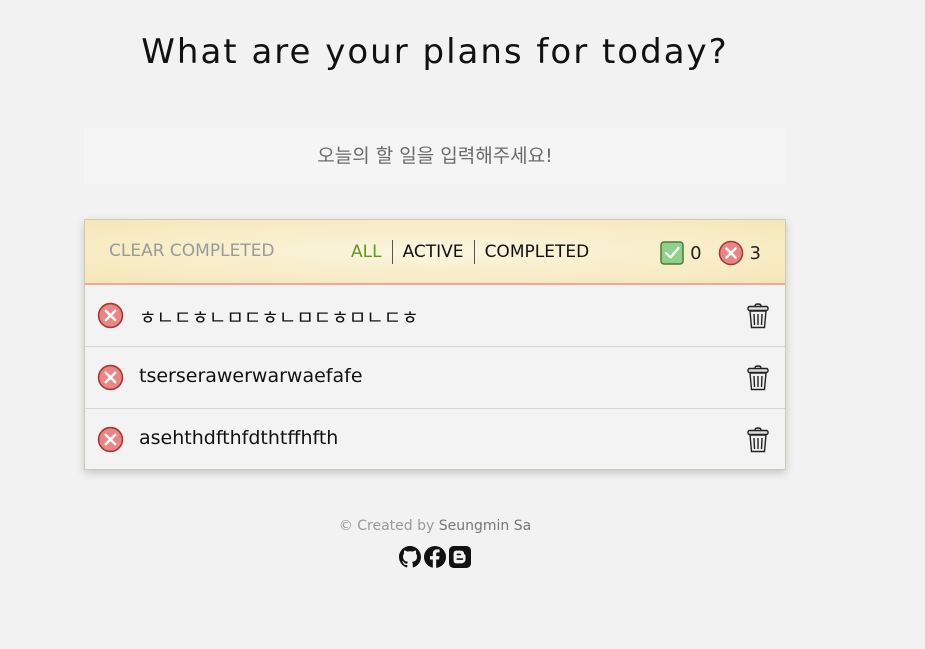  I want to click on completed-count: 0, so click(696, 253).